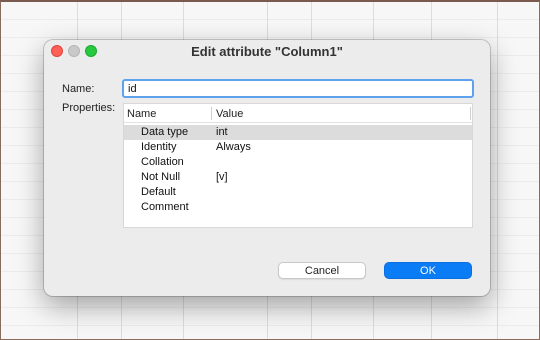 The width and height of the screenshot is (540, 340). I want to click on dialog-title: Edit attribute "Column1", so click(267, 51).